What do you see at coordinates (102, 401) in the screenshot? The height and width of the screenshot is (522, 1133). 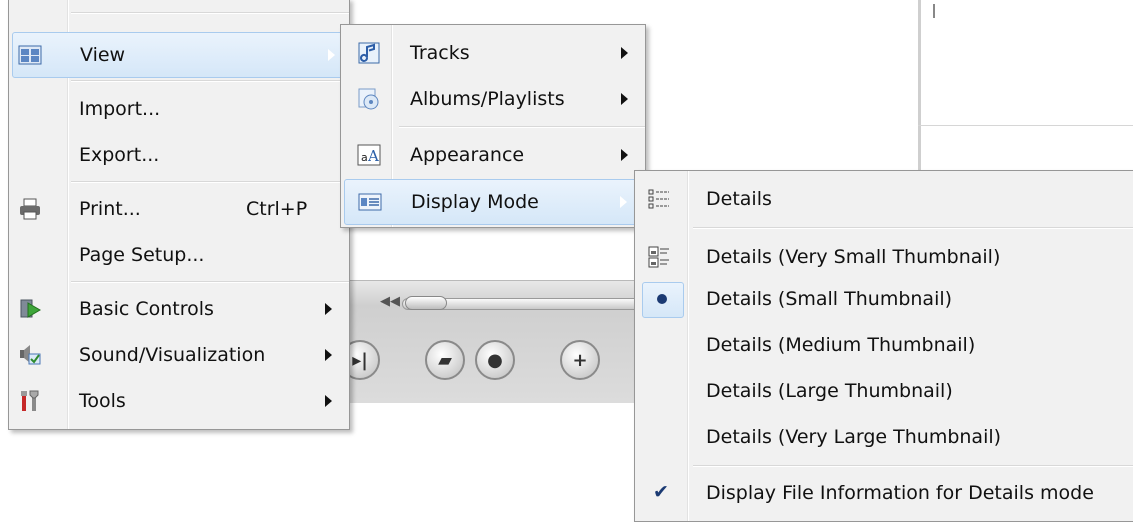 I see `menu-item-label: Tools` at bounding box center [102, 401].